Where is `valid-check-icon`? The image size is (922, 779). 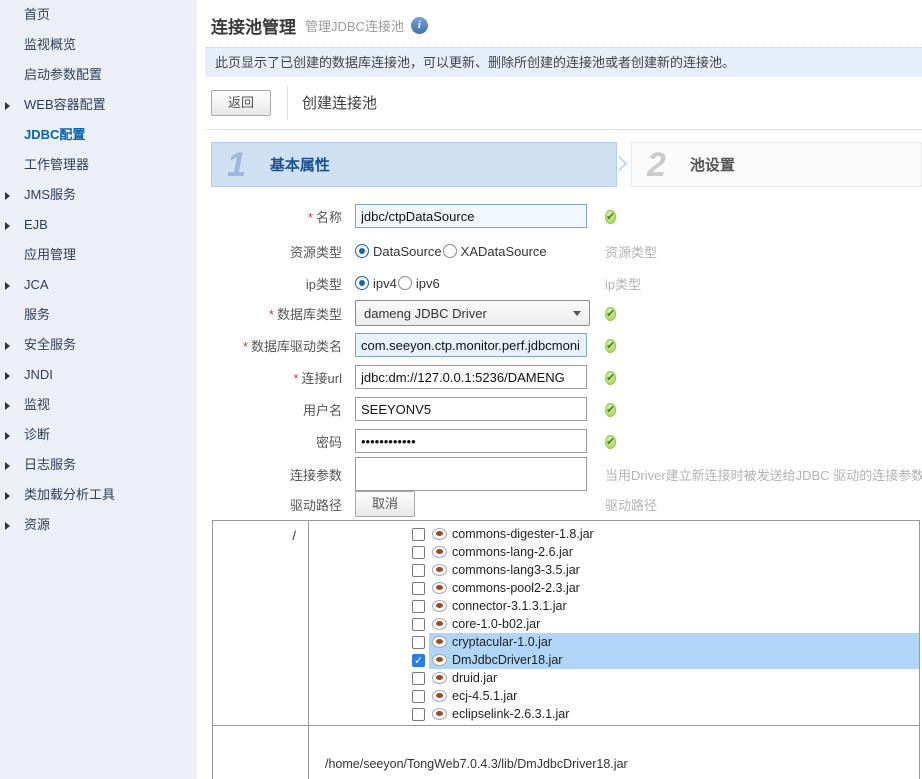
valid-check-icon is located at coordinates (611, 377).